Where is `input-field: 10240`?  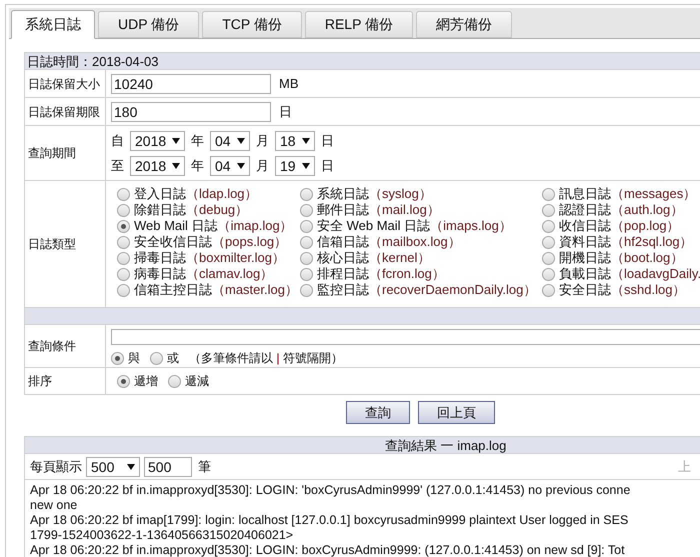 input-field: 10240 is located at coordinates (191, 84).